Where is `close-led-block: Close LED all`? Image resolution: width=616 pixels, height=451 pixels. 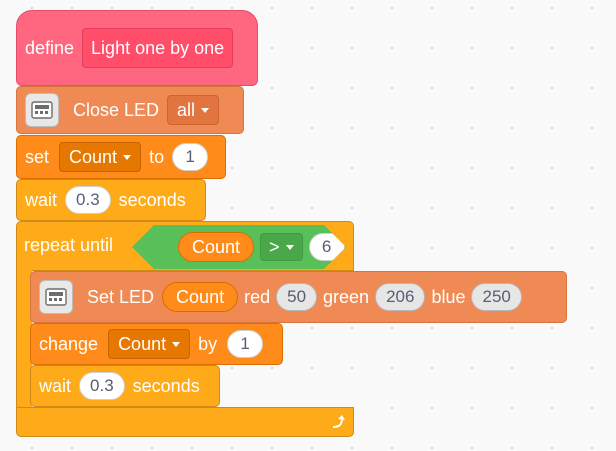 close-led-block: Close LED all is located at coordinates (130, 110).